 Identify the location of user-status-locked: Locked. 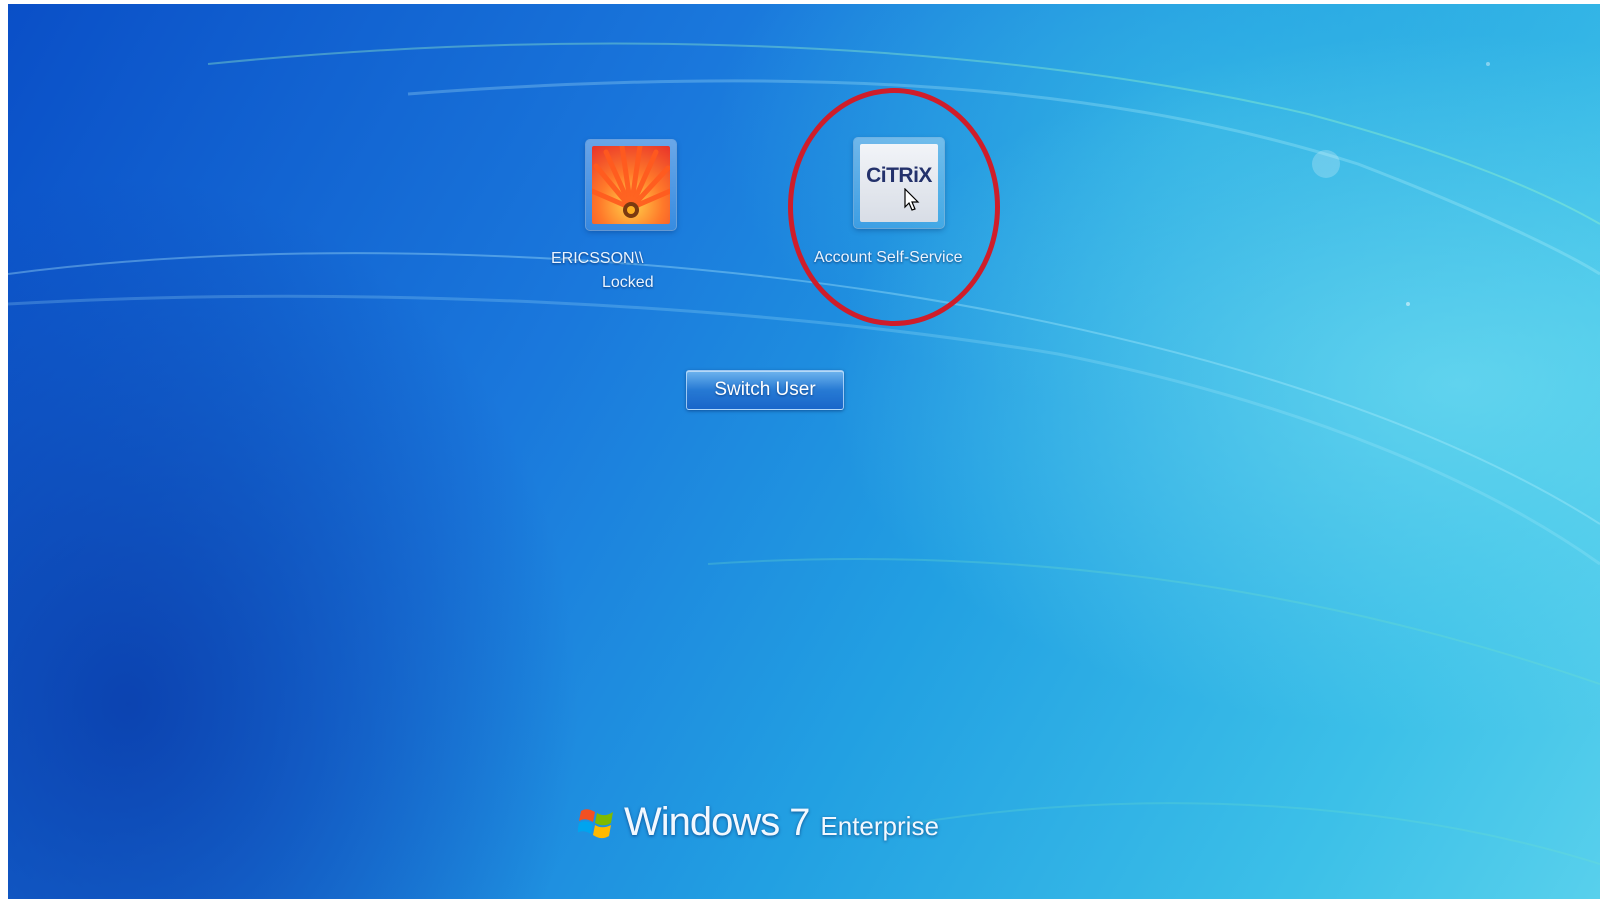
(628, 282).